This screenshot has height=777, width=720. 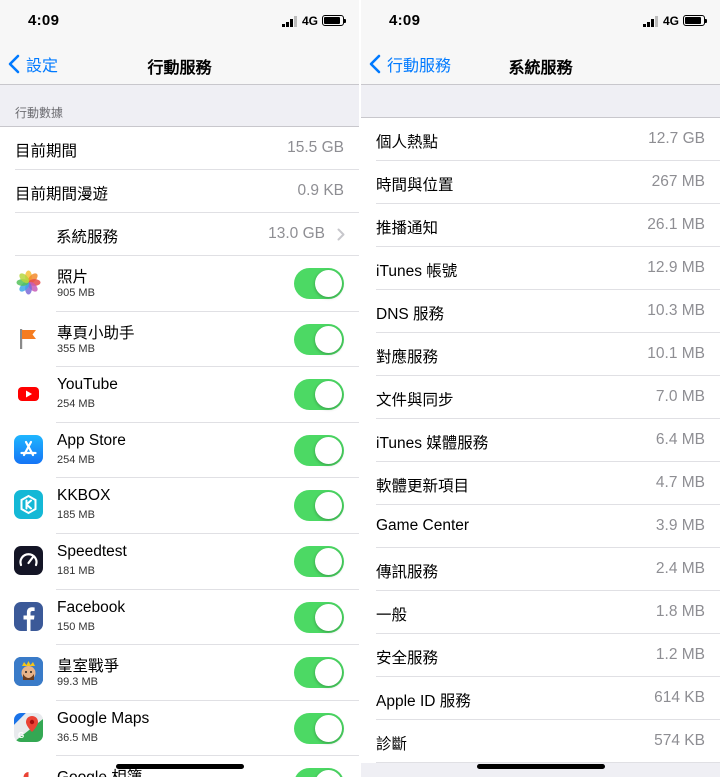 I want to click on service-label: 軟體更新項目, so click(x=423, y=486).